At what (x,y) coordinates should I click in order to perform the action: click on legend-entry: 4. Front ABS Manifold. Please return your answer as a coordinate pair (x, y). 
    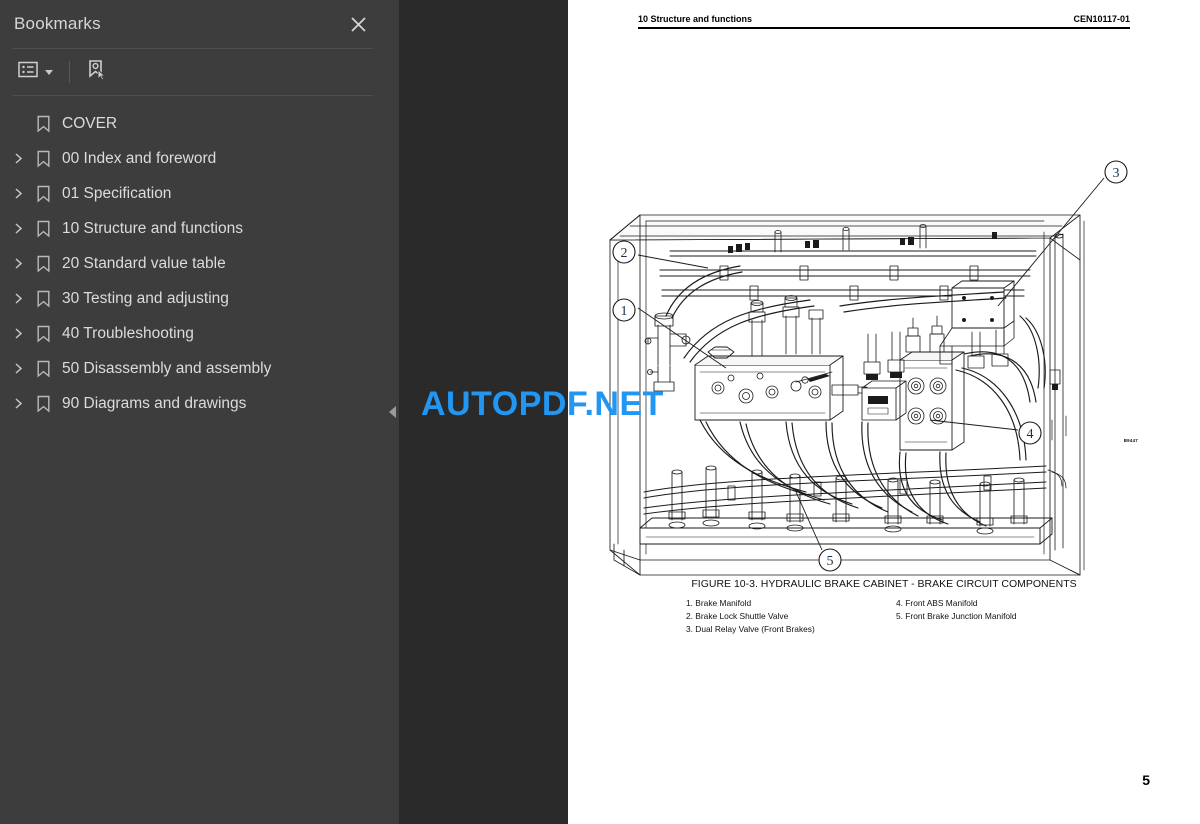
    Looking at the image, I should click on (937, 603).